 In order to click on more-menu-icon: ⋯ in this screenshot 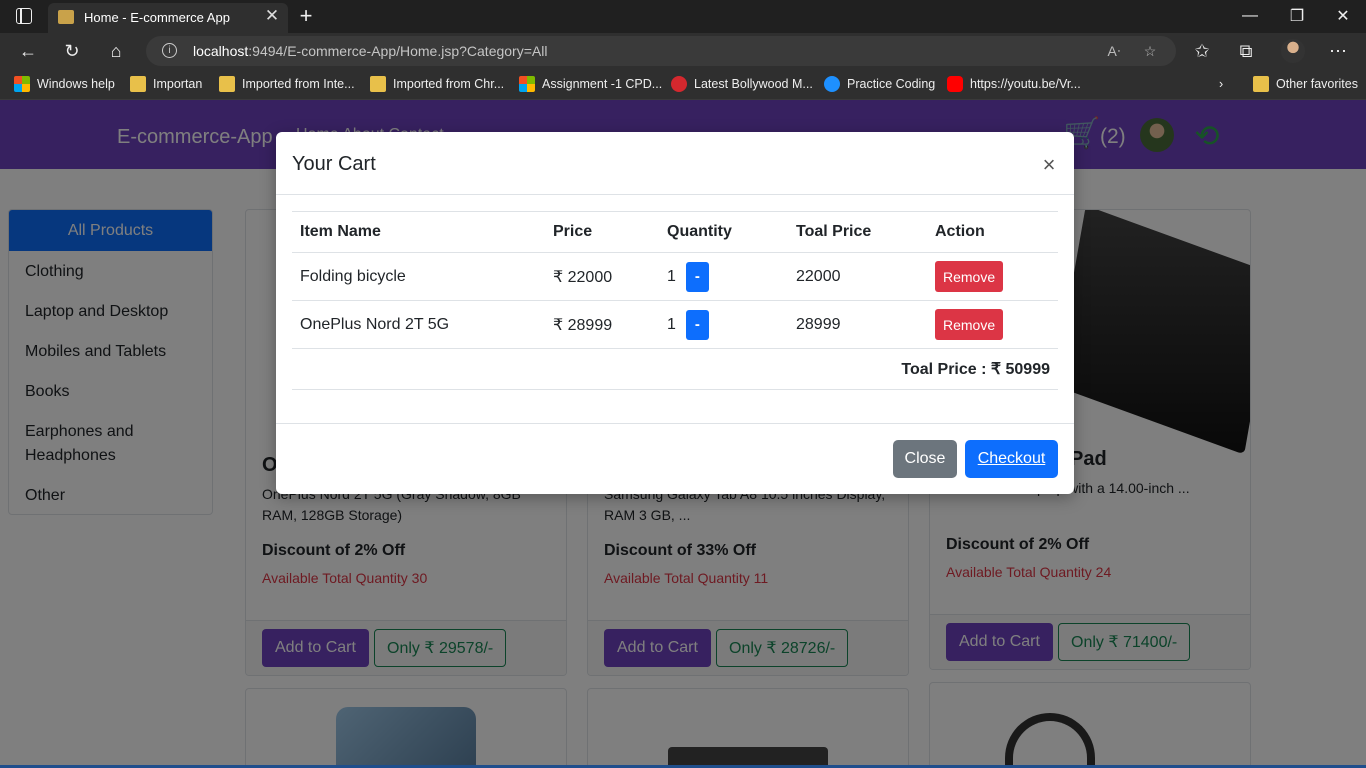, I will do `click(1338, 51)`.